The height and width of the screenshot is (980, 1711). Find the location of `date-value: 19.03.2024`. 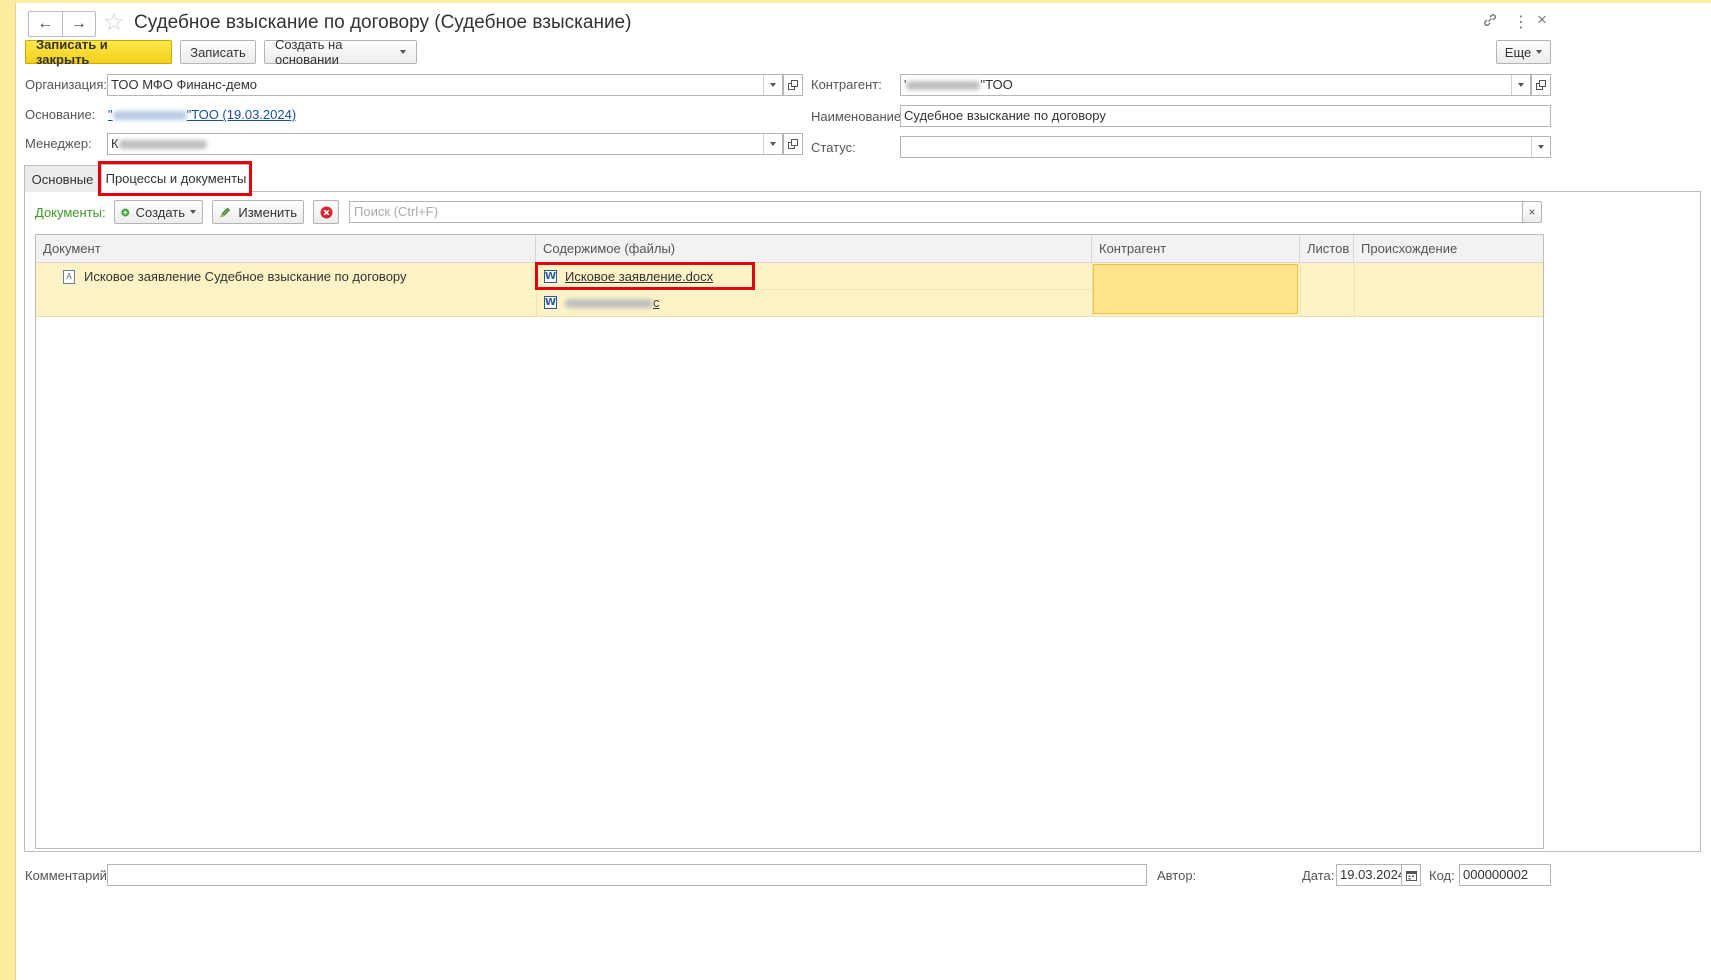

date-value: 19.03.2024 is located at coordinates (1371, 874).